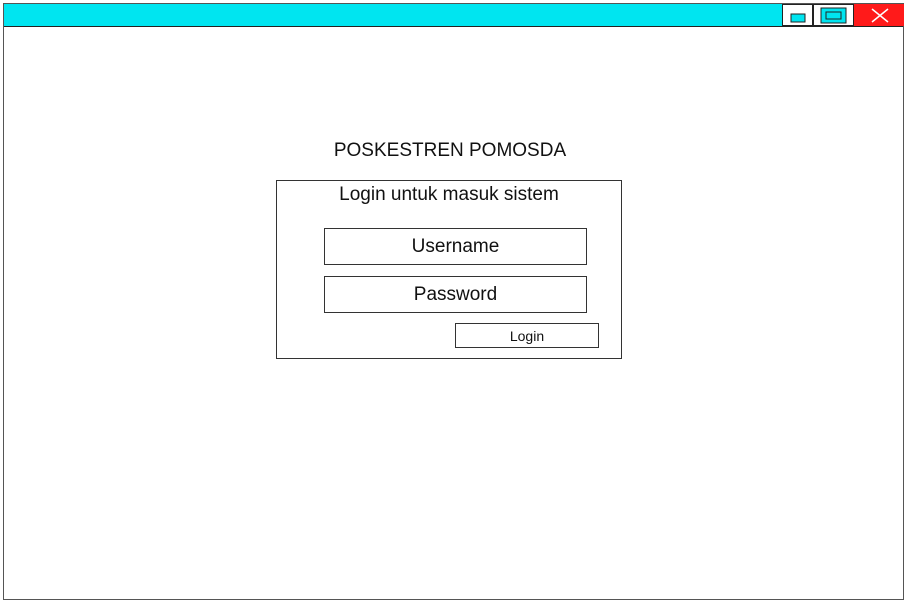 This screenshot has width=906, height=602. I want to click on login-panel: Login untuk masuk sistem Login, so click(449, 269).